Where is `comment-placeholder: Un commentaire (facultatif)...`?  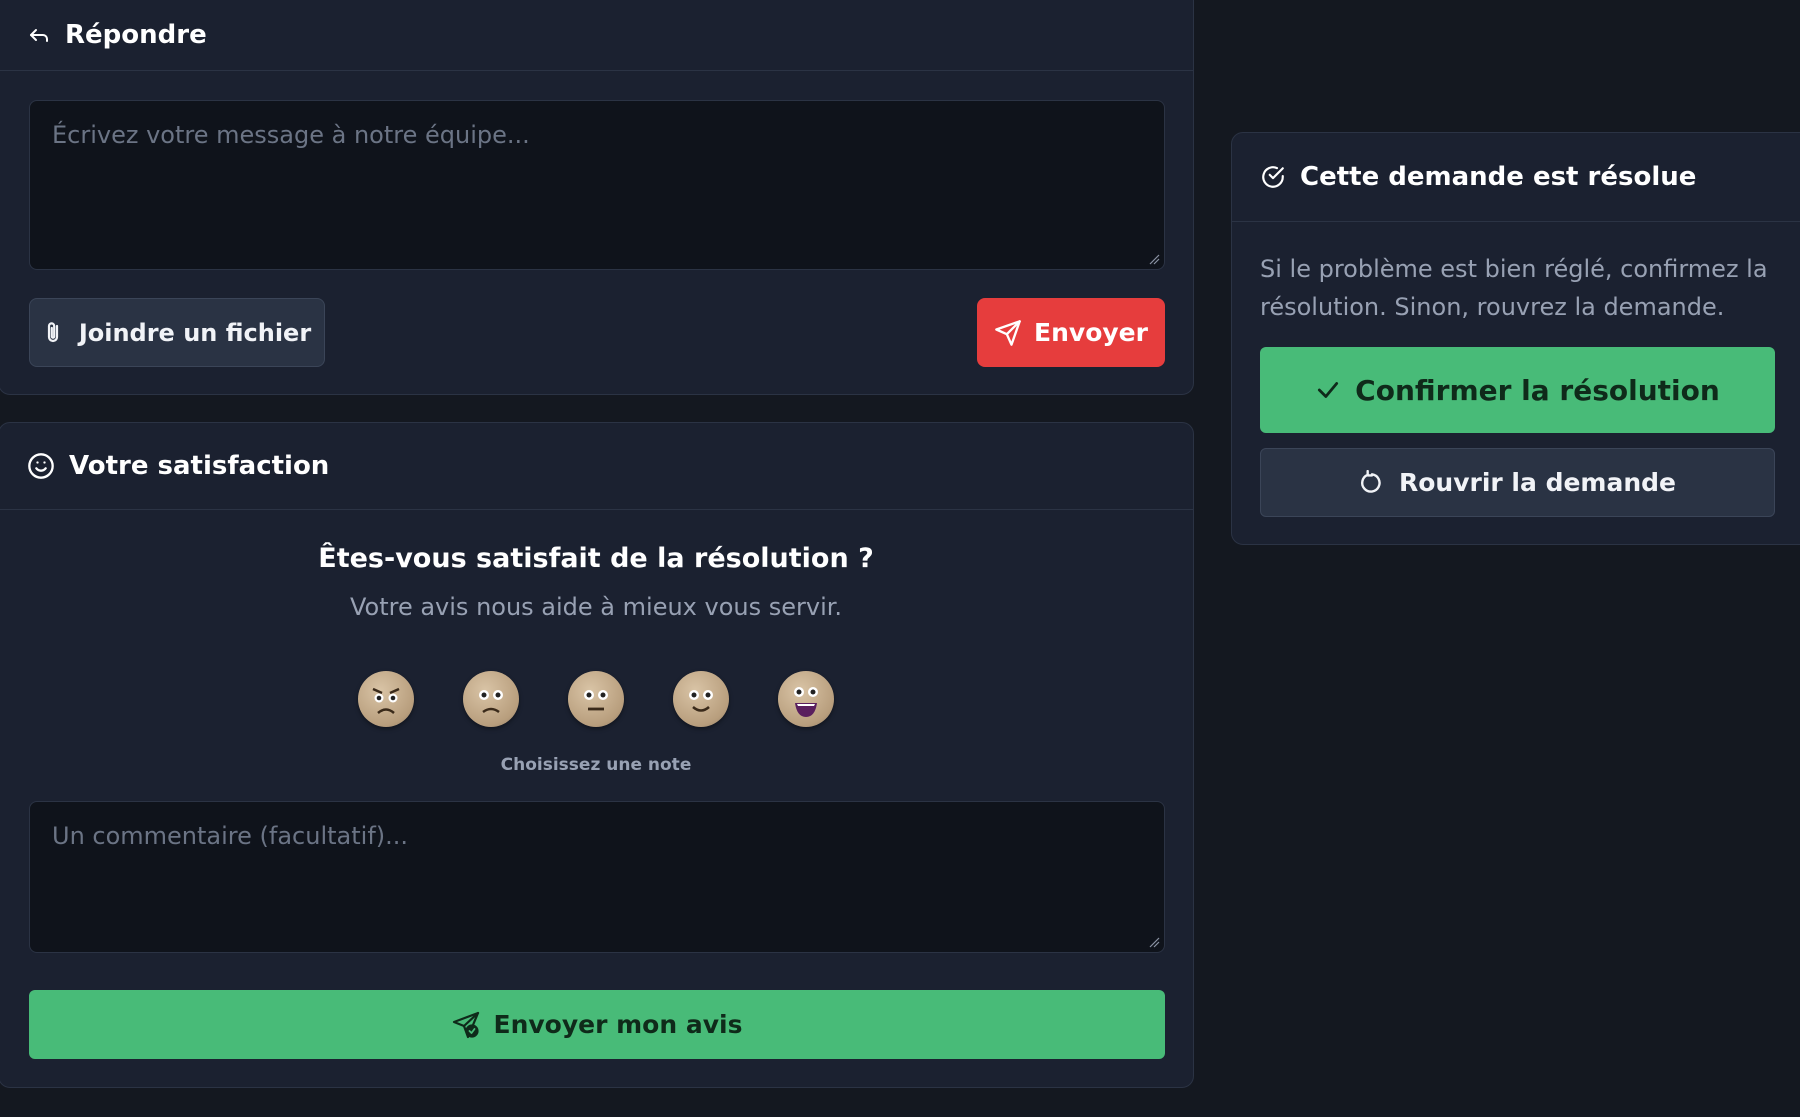
comment-placeholder: Un commentaire (facultatif)... is located at coordinates (230, 836).